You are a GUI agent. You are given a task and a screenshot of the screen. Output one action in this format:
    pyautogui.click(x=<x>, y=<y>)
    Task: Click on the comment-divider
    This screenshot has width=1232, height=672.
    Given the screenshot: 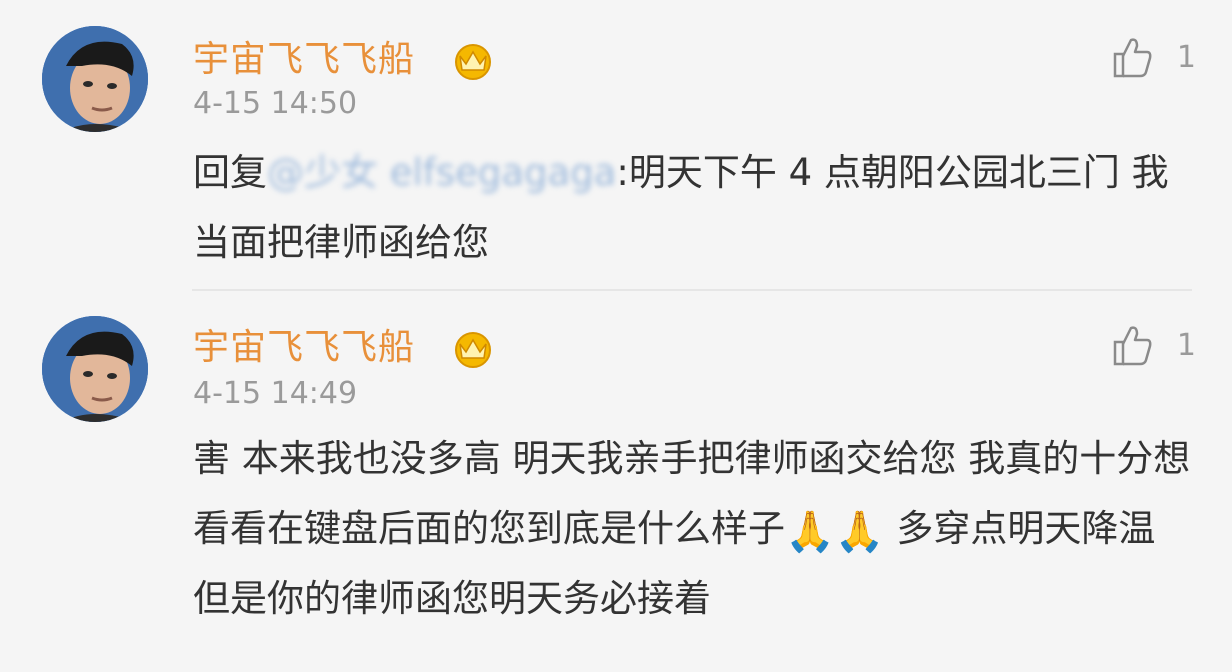 What is the action you would take?
    pyautogui.click(x=692, y=290)
    